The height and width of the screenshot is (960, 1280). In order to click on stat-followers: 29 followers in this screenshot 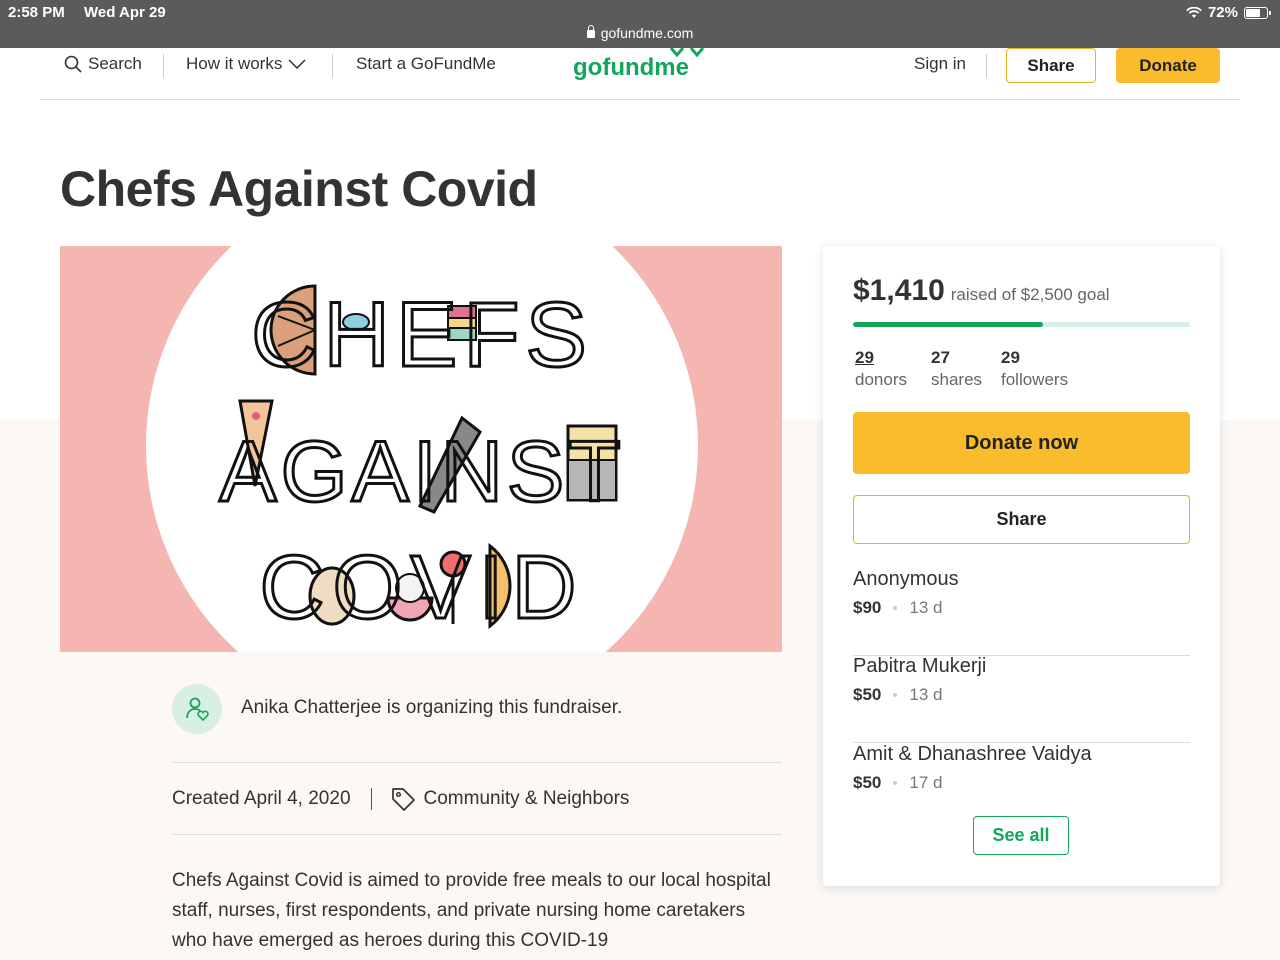, I will do `click(1034, 369)`.